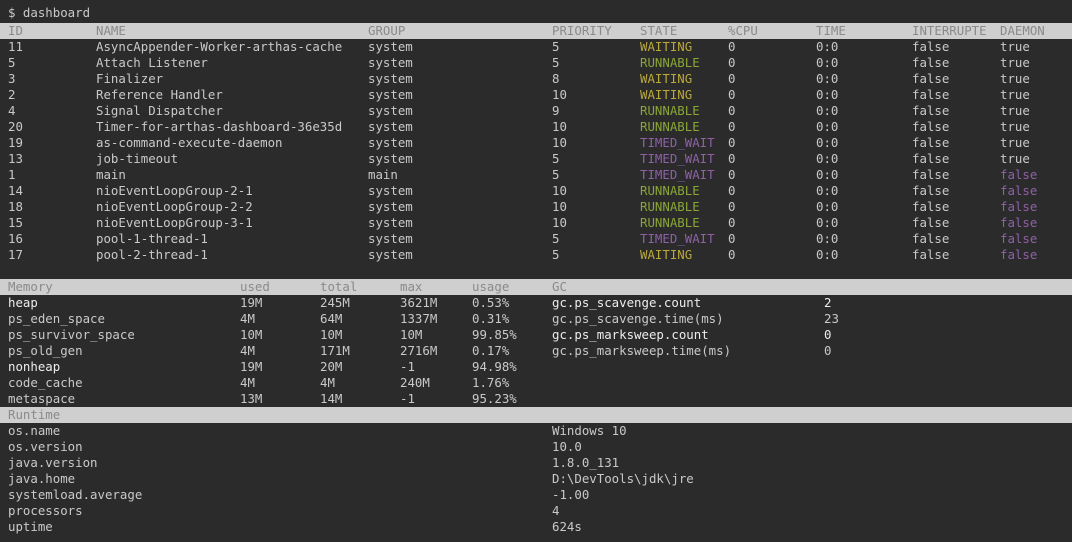  Describe the element at coordinates (15, 254) in the screenshot. I see `thread-id-cell: 17` at that location.